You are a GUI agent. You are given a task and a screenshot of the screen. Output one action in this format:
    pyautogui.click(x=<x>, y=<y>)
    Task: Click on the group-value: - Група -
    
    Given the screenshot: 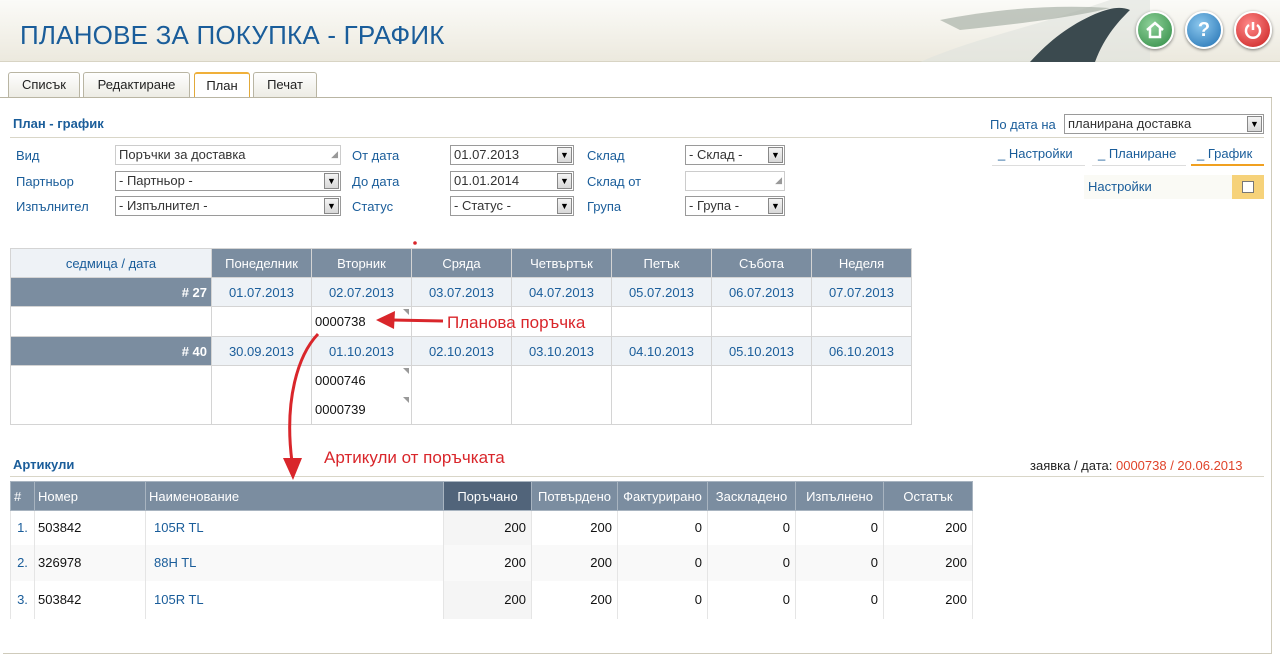 What is the action you would take?
    pyautogui.click(x=714, y=205)
    